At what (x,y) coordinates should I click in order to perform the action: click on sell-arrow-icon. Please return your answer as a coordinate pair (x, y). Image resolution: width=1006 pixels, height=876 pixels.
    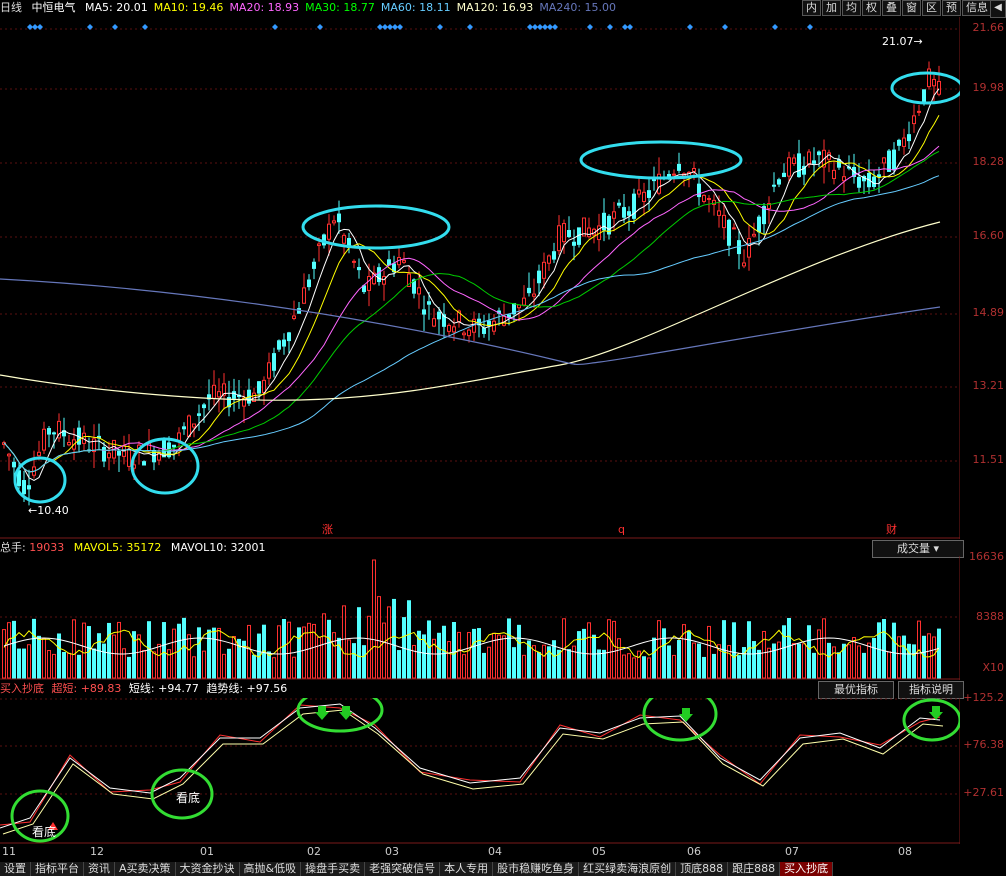
    Looking at the image, I should click on (936, 713).